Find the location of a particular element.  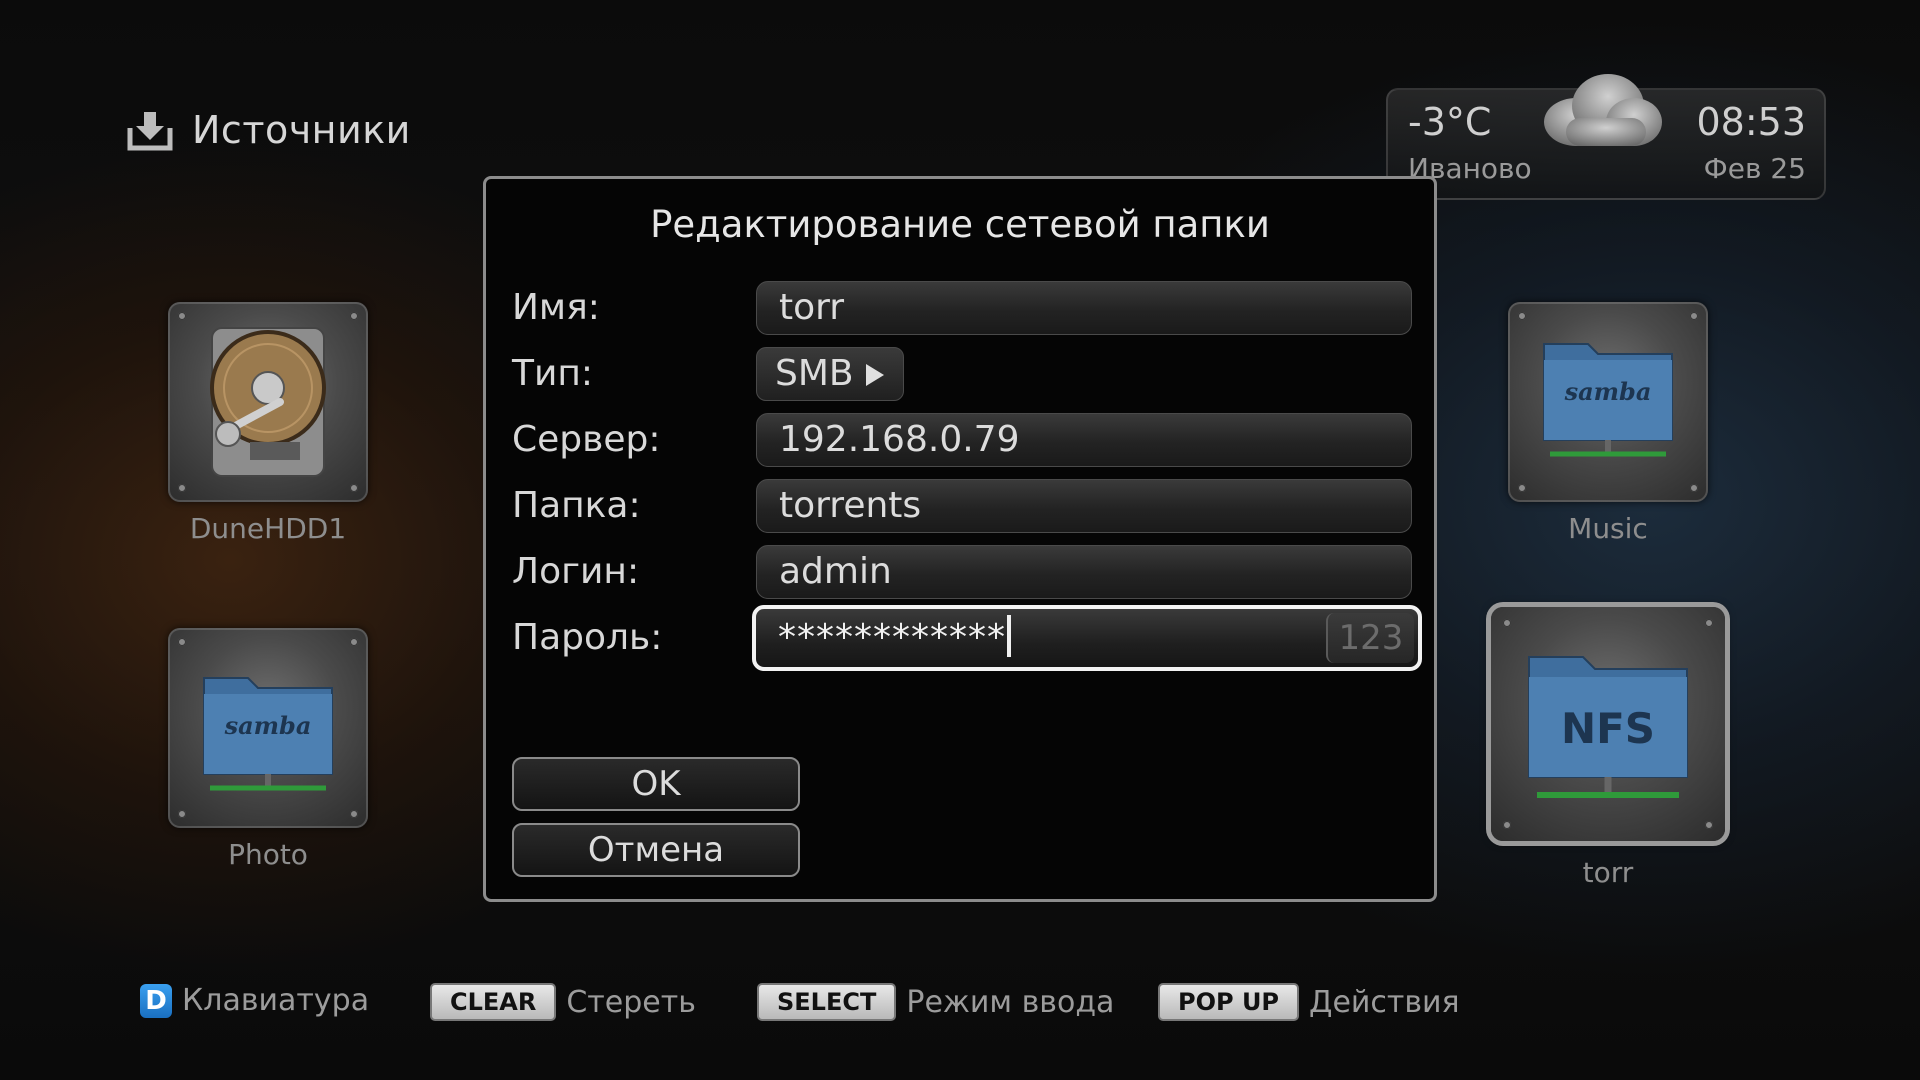

tile-label: Music is located at coordinates (1608, 528).